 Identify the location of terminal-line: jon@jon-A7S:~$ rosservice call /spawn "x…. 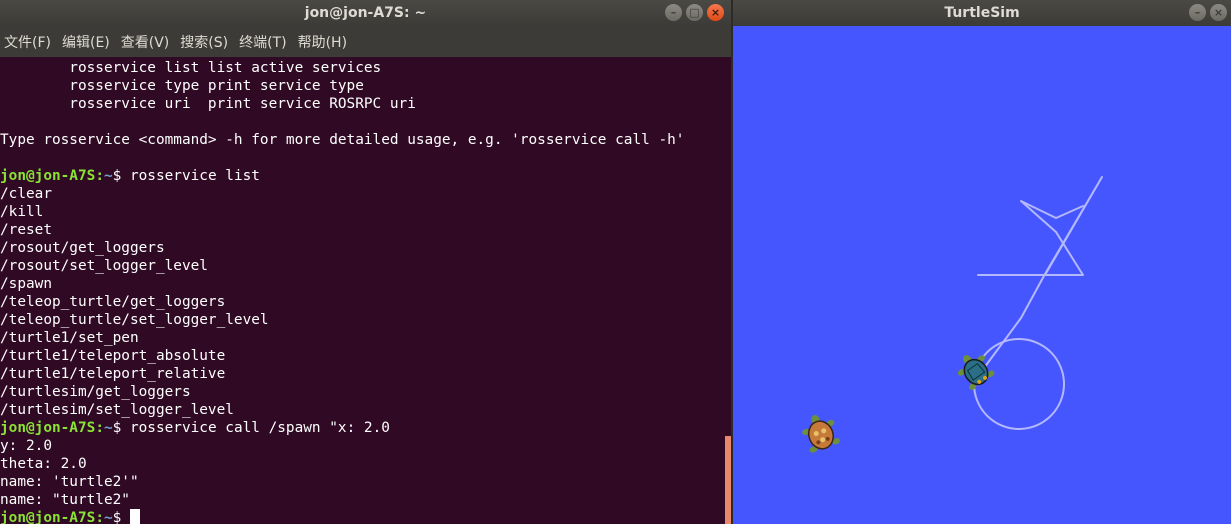
(362, 428).